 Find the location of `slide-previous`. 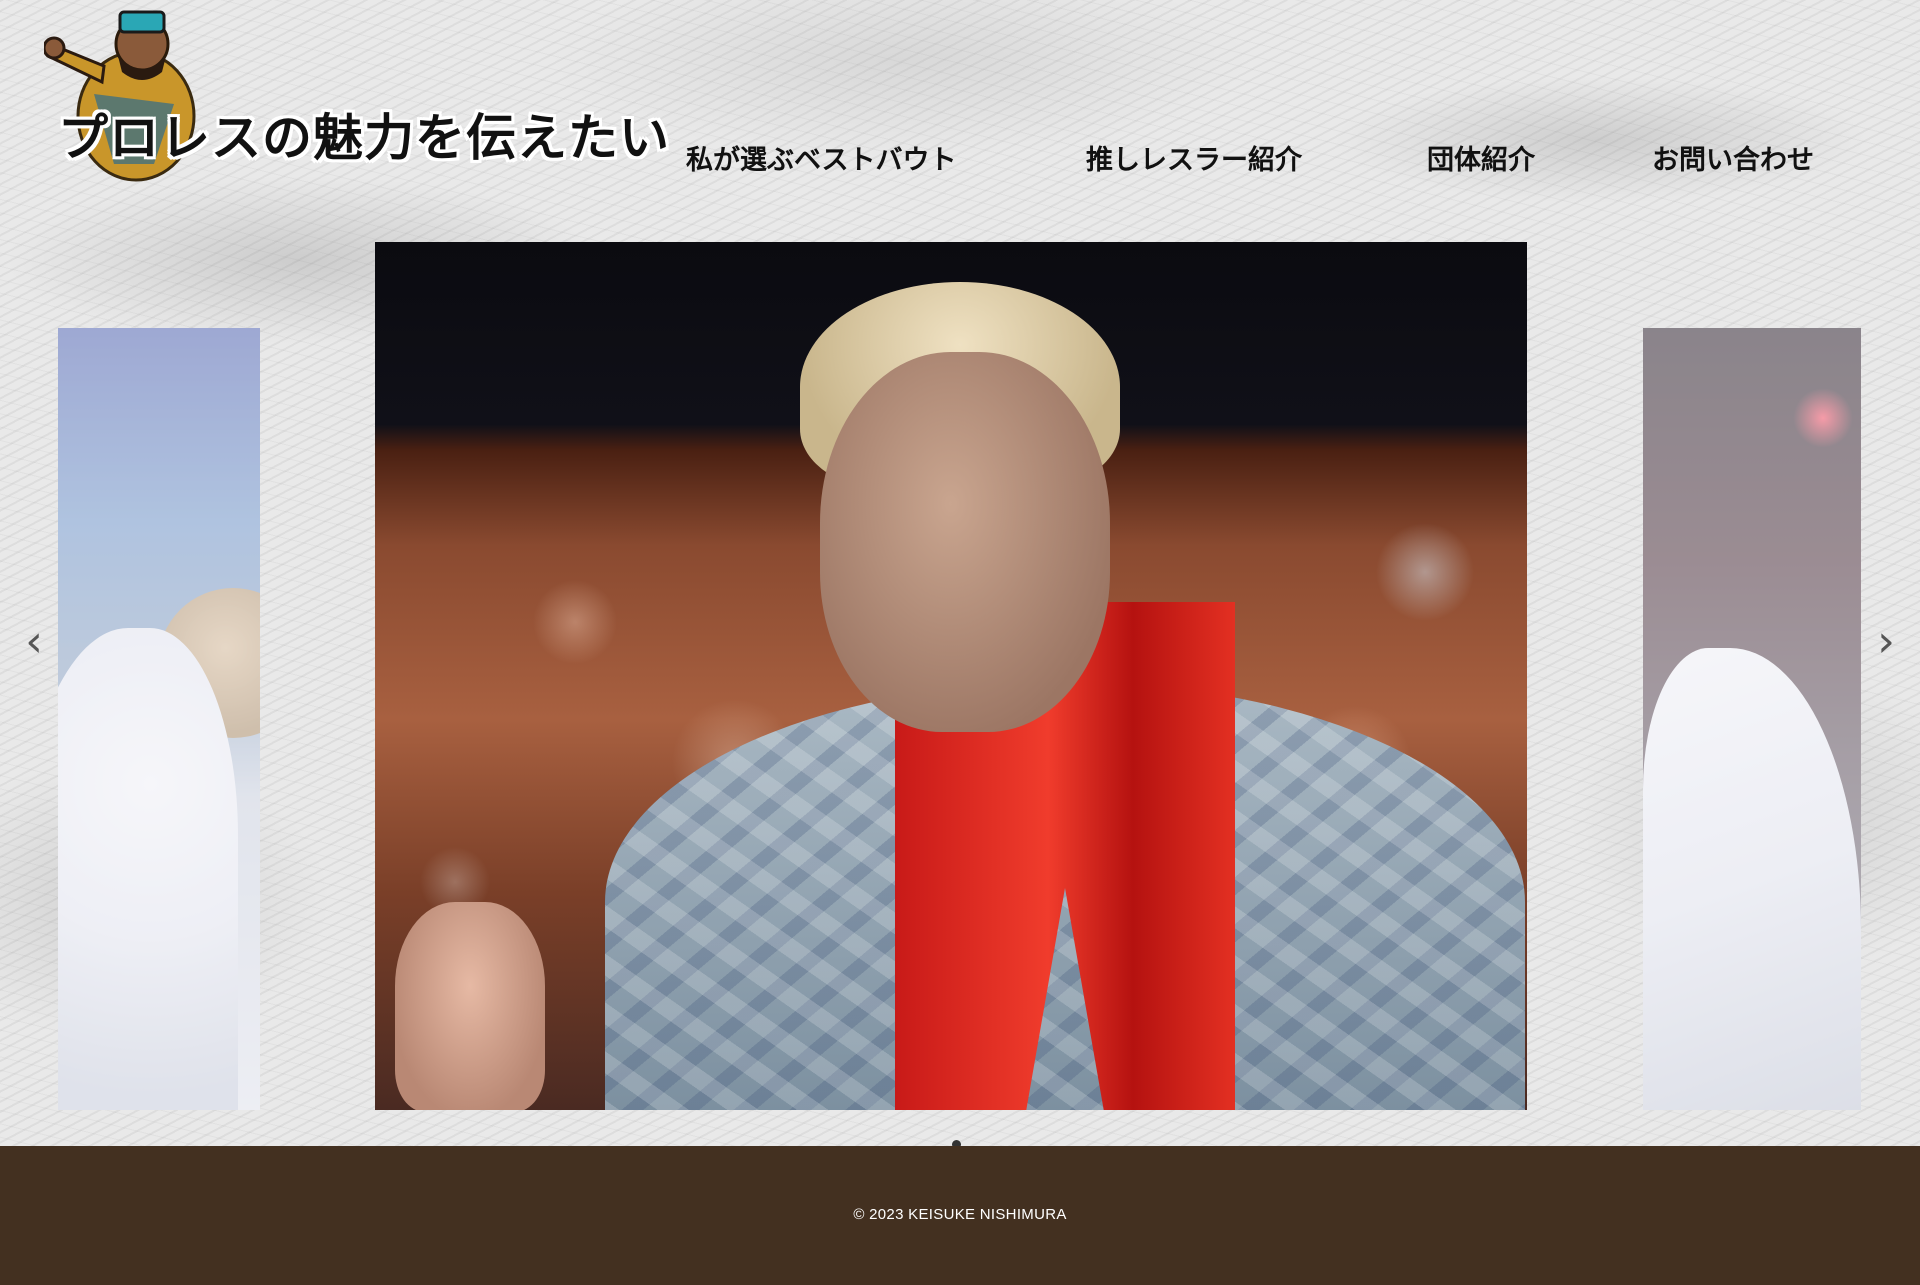

slide-previous is located at coordinates (159, 719).